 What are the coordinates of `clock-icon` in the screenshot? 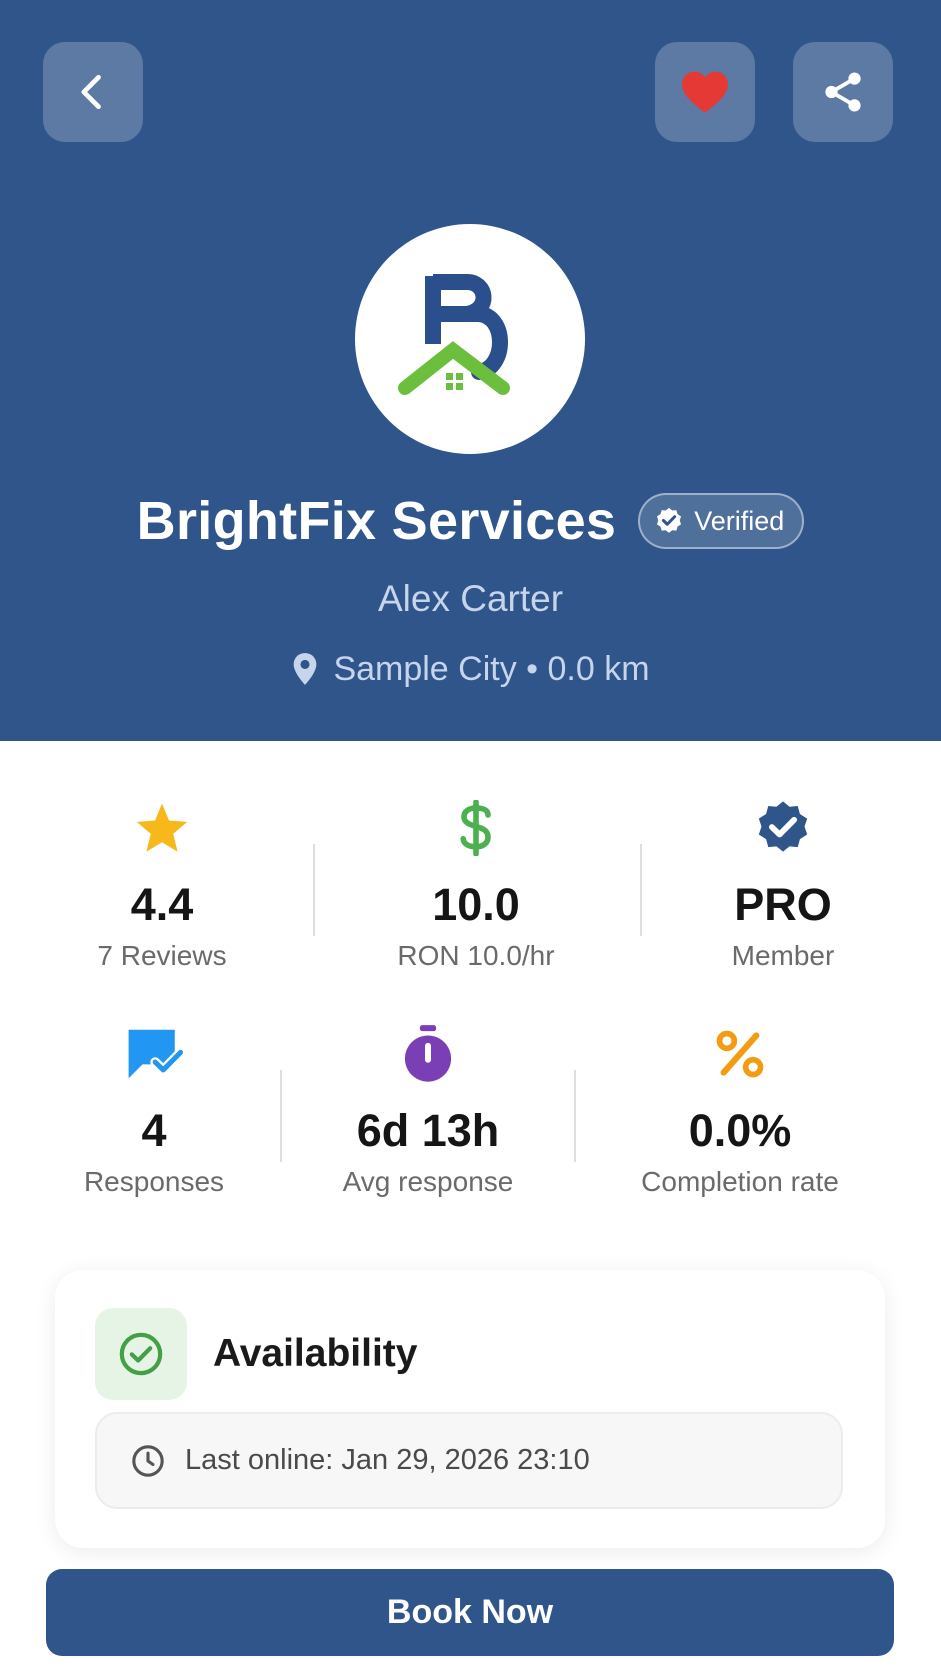 It's located at (148, 1460).